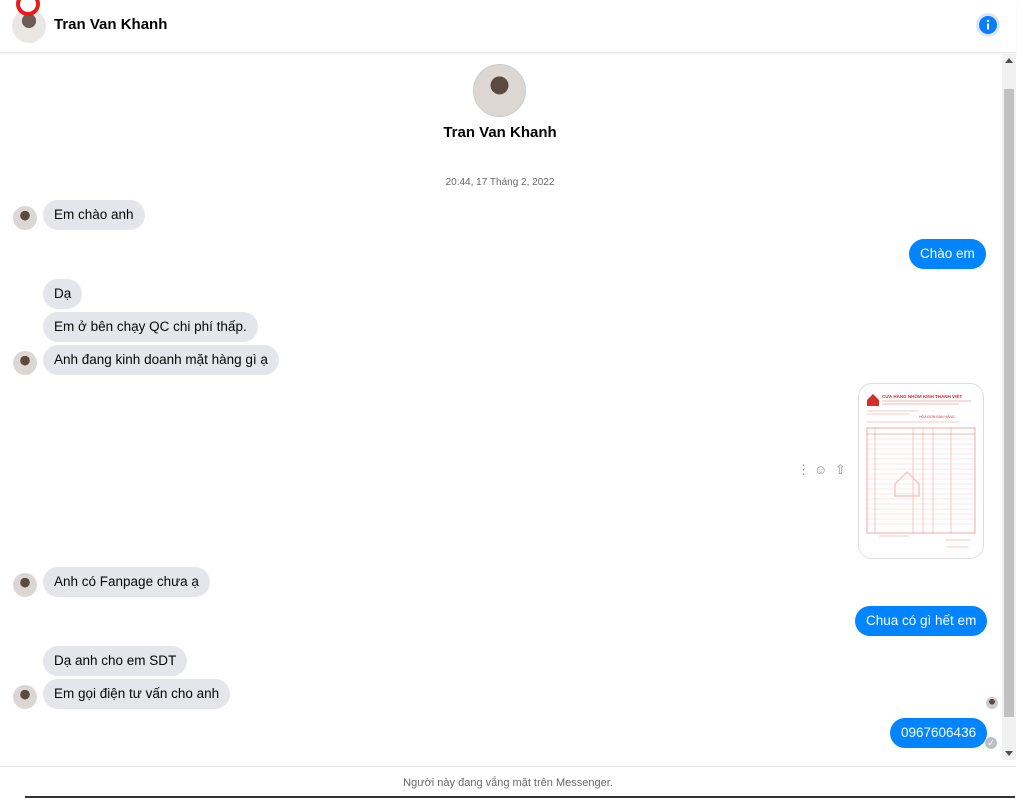  I want to click on info-icon, so click(988, 25).